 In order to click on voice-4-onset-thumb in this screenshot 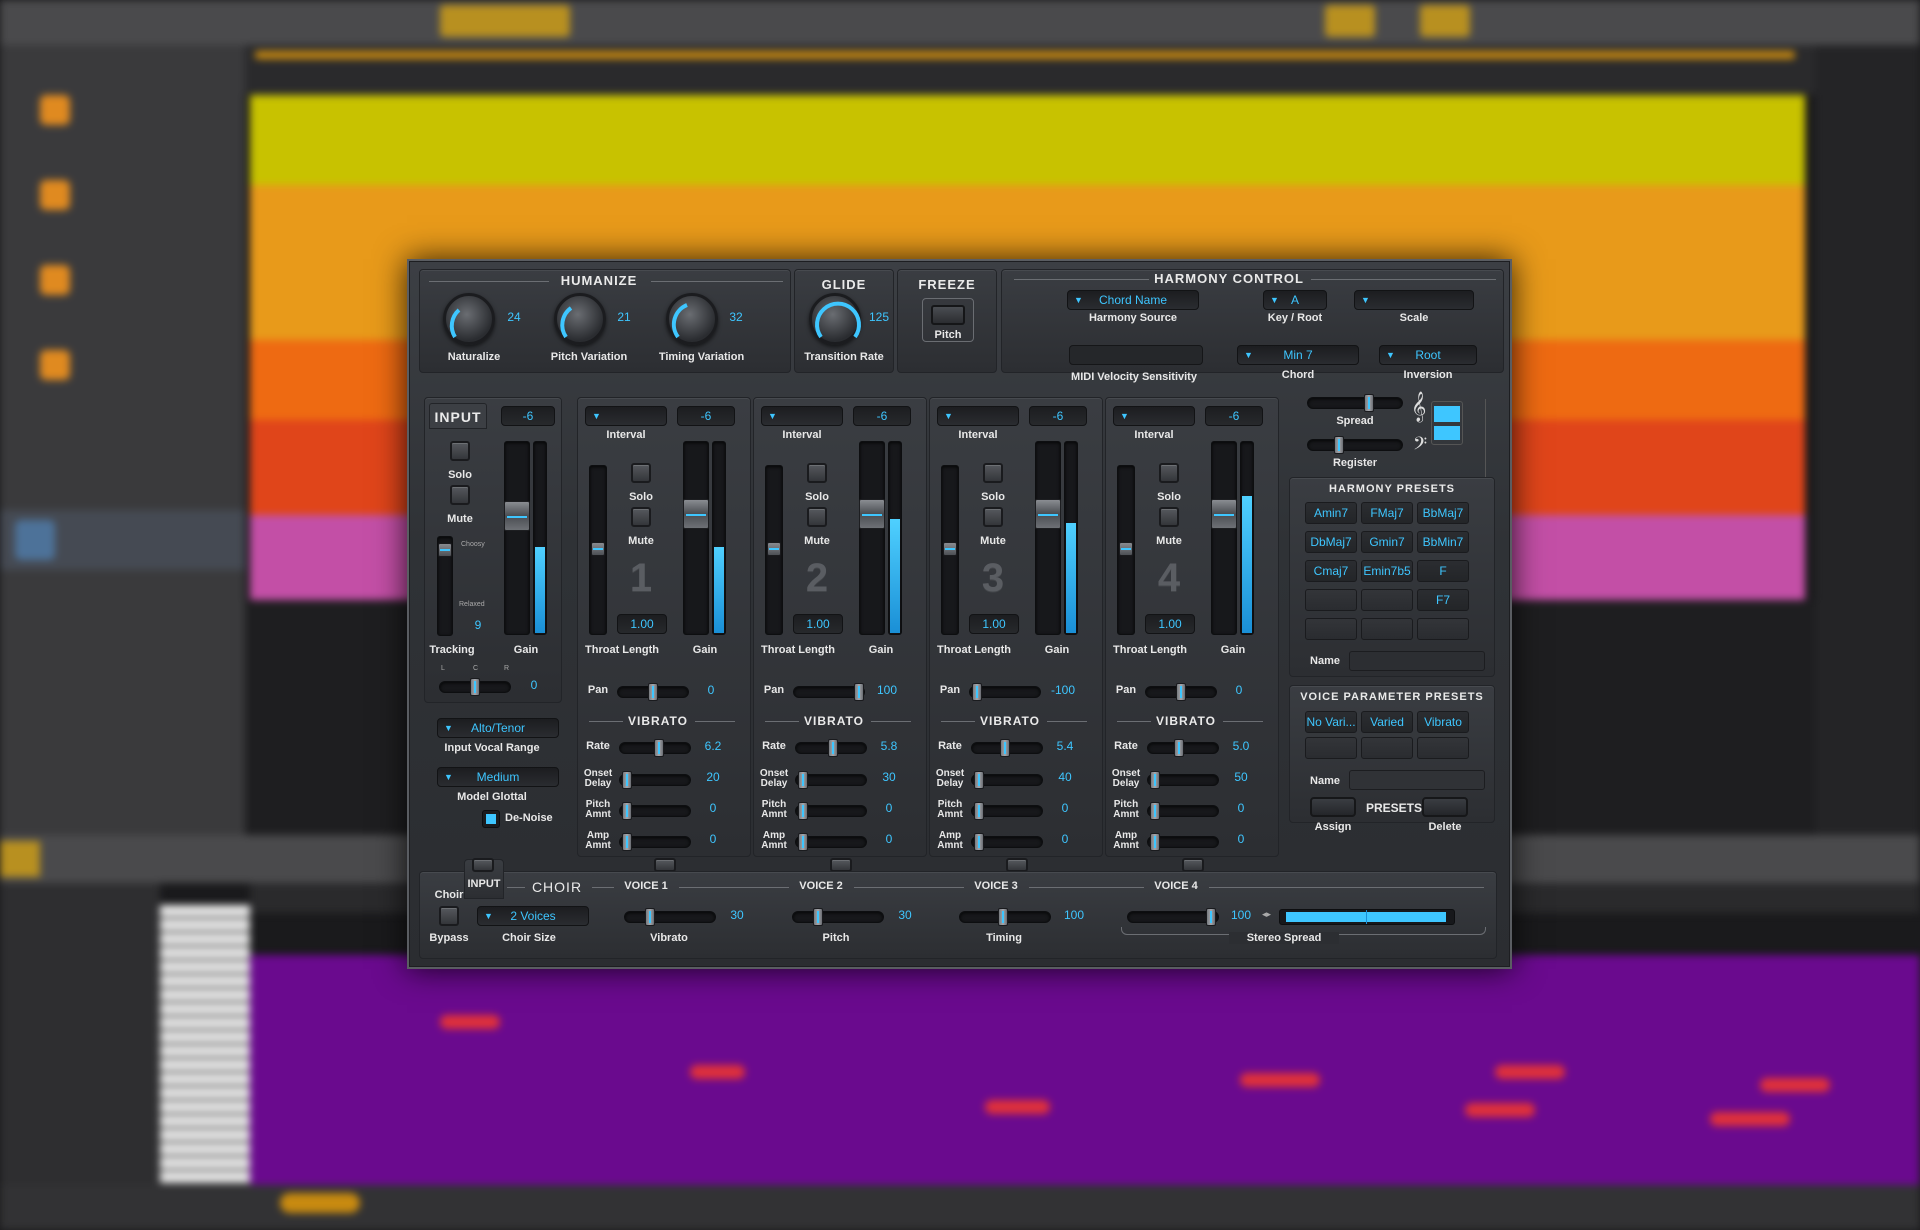, I will do `click(1155, 780)`.